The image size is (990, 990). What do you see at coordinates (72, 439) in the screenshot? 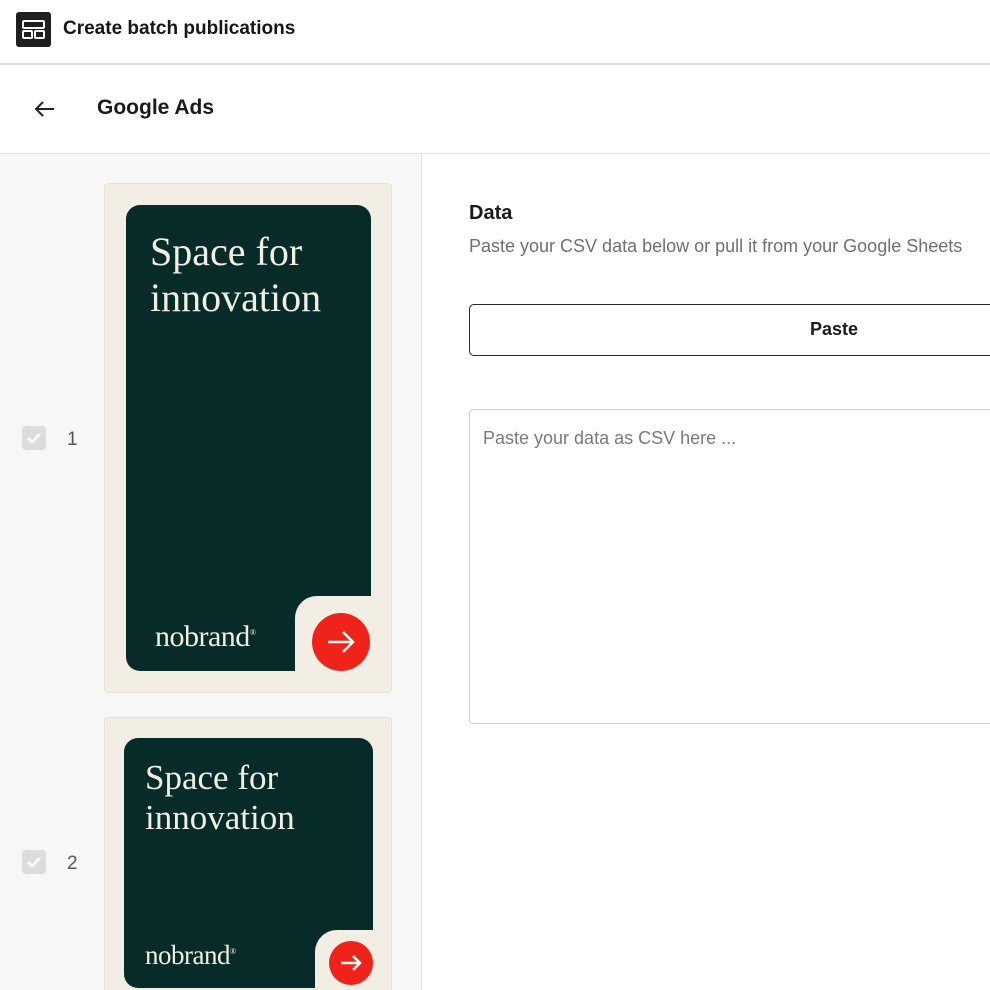
I see `publication-index: 1` at bounding box center [72, 439].